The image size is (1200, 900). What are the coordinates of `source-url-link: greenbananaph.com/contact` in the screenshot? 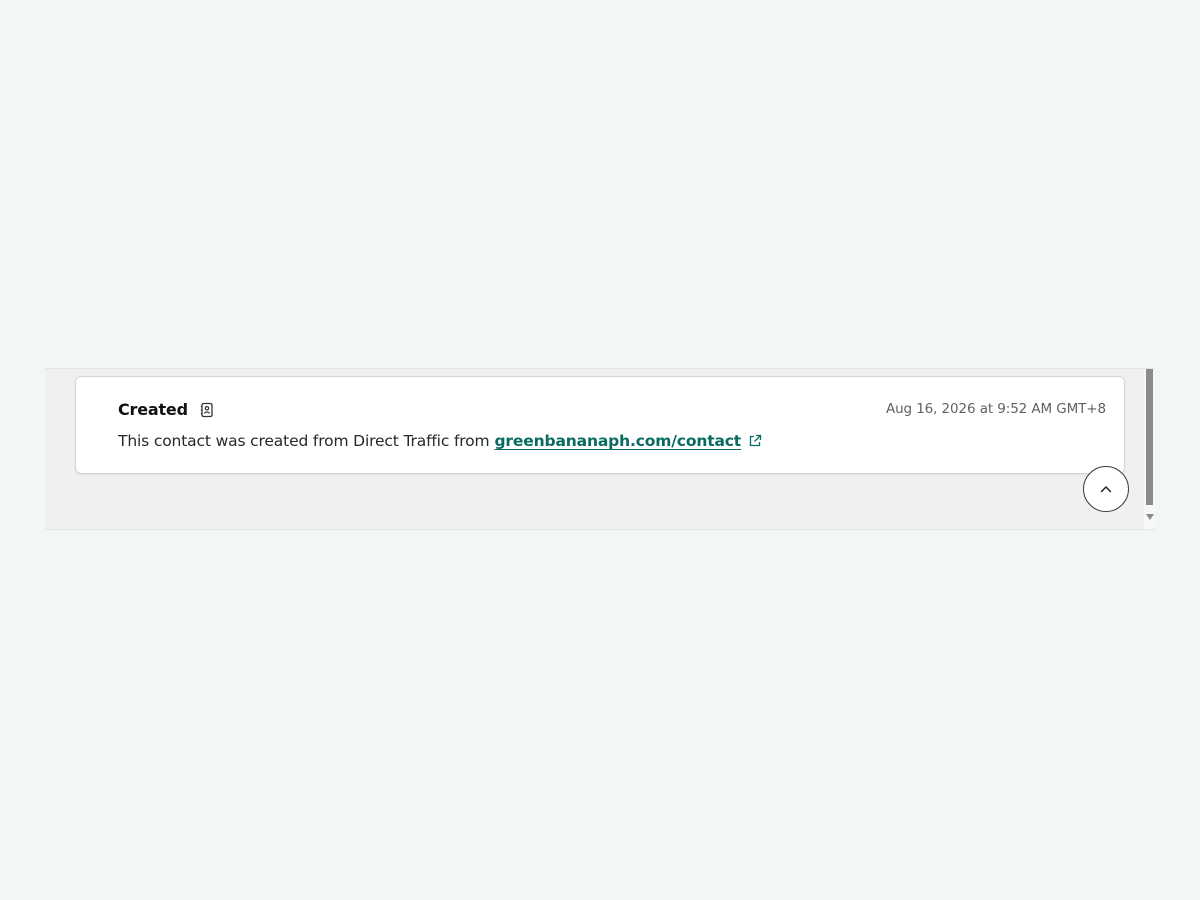 It's located at (617, 441).